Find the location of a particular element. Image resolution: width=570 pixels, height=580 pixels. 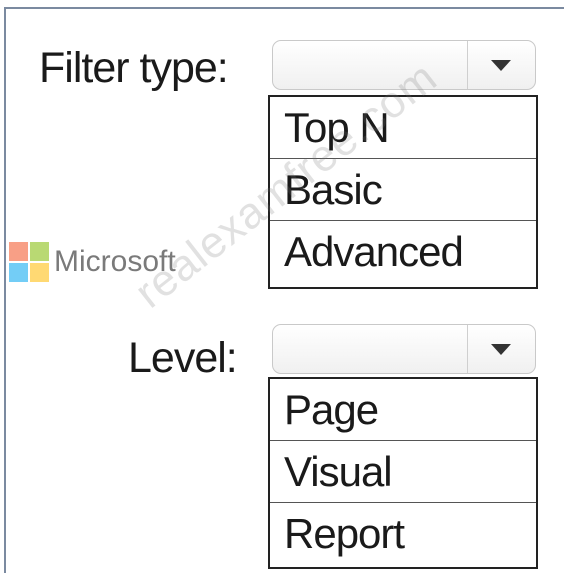

level-option-report: Report is located at coordinates (403, 534).